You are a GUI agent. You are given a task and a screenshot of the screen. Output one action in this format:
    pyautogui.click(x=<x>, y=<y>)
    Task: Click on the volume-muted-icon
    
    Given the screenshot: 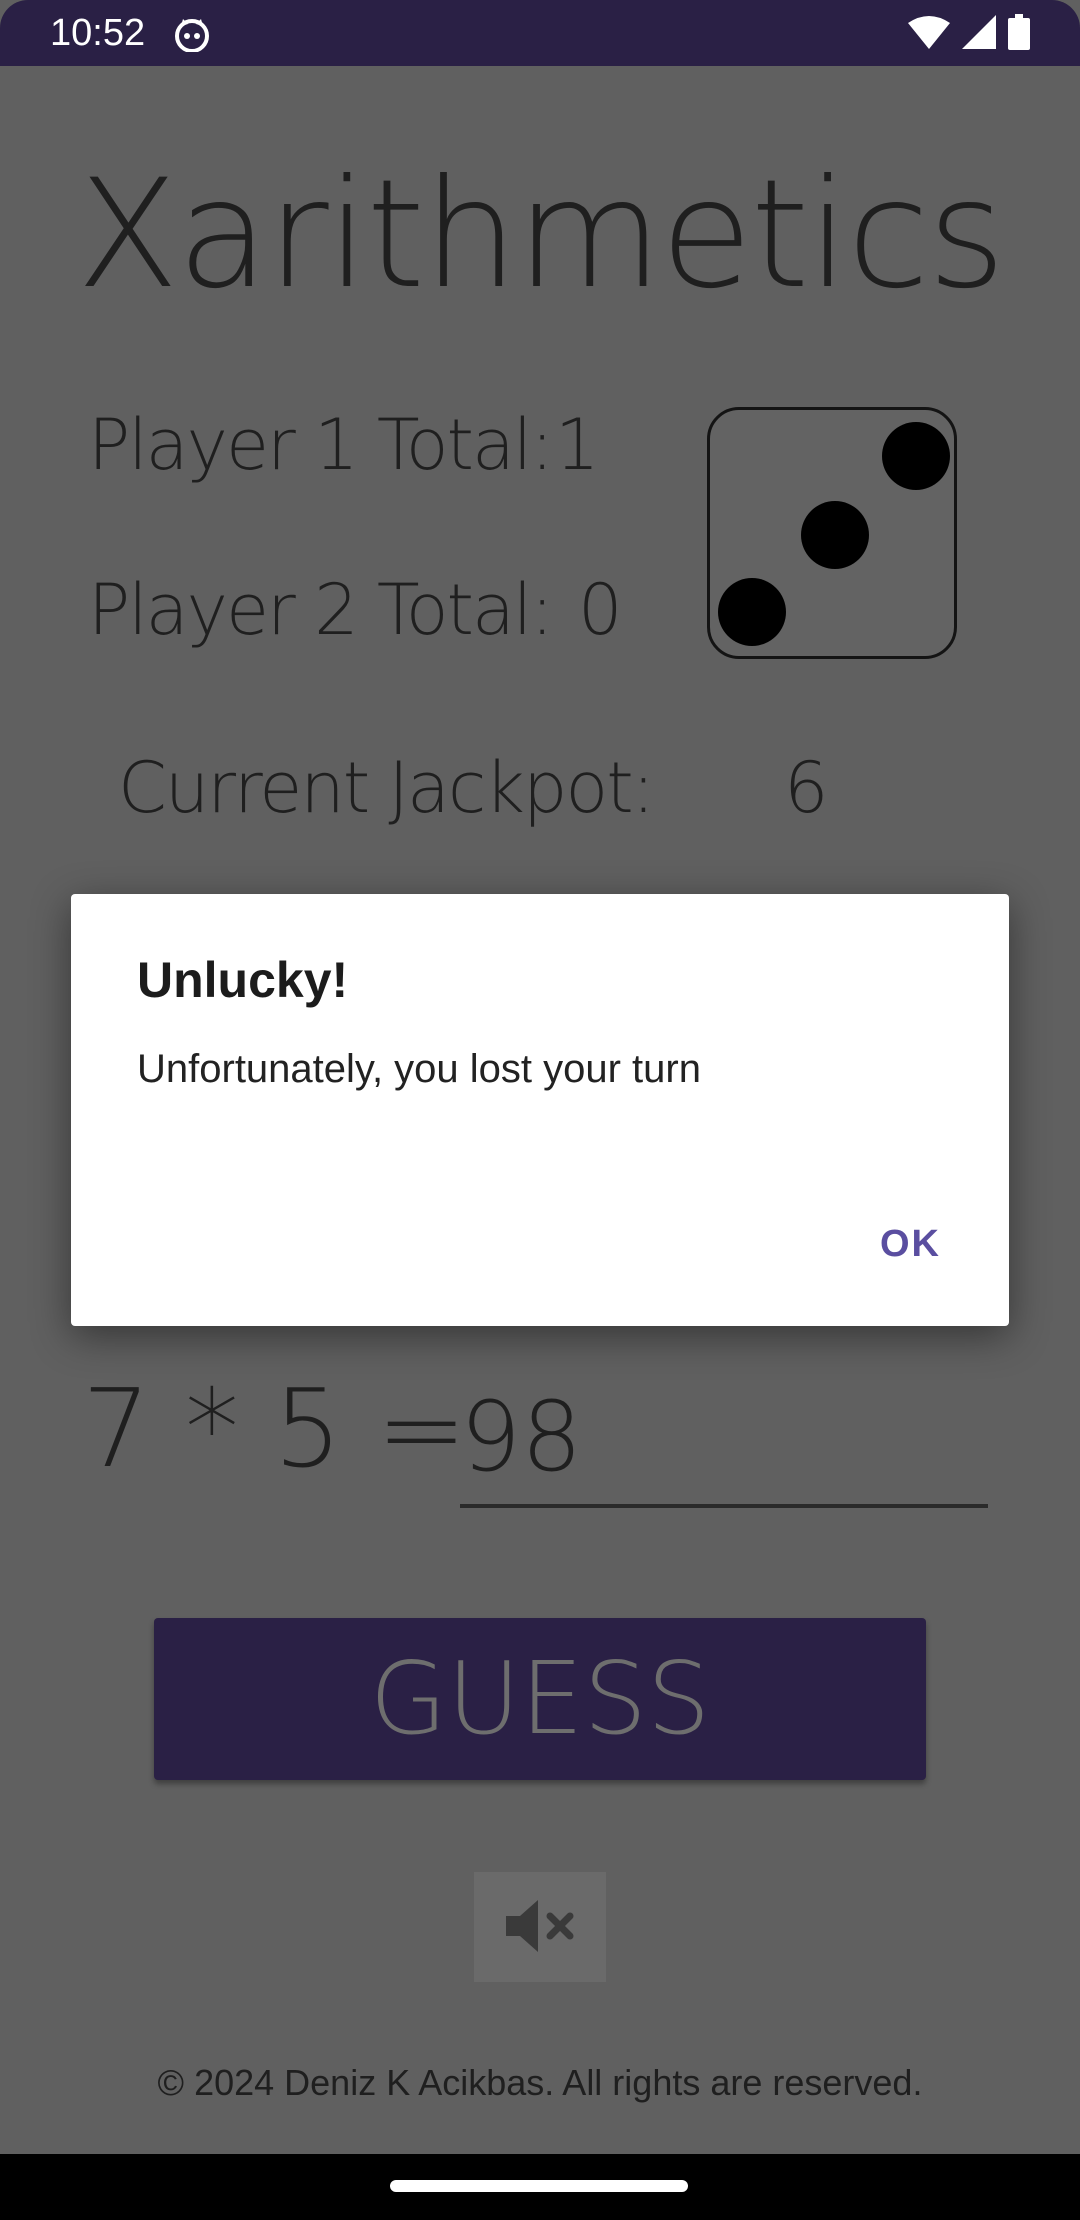 What is the action you would take?
    pyautogui.click(x=540, y=1927)
    